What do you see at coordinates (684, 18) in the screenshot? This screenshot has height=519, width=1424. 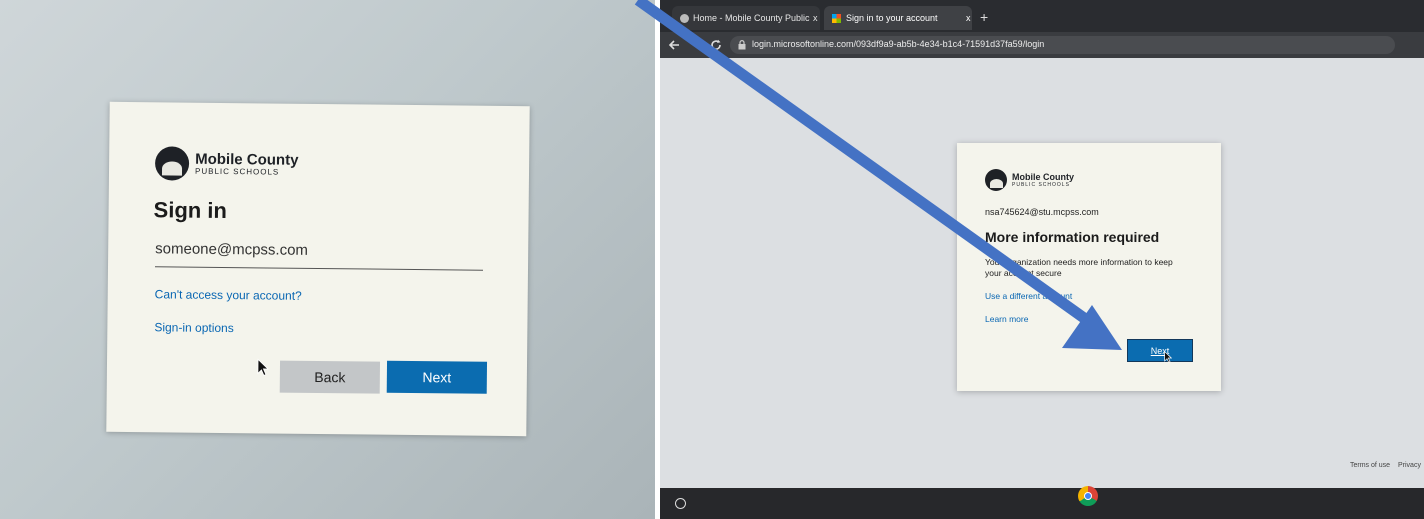 I see `site-favicon-icon` at bounding box center [684, 18].